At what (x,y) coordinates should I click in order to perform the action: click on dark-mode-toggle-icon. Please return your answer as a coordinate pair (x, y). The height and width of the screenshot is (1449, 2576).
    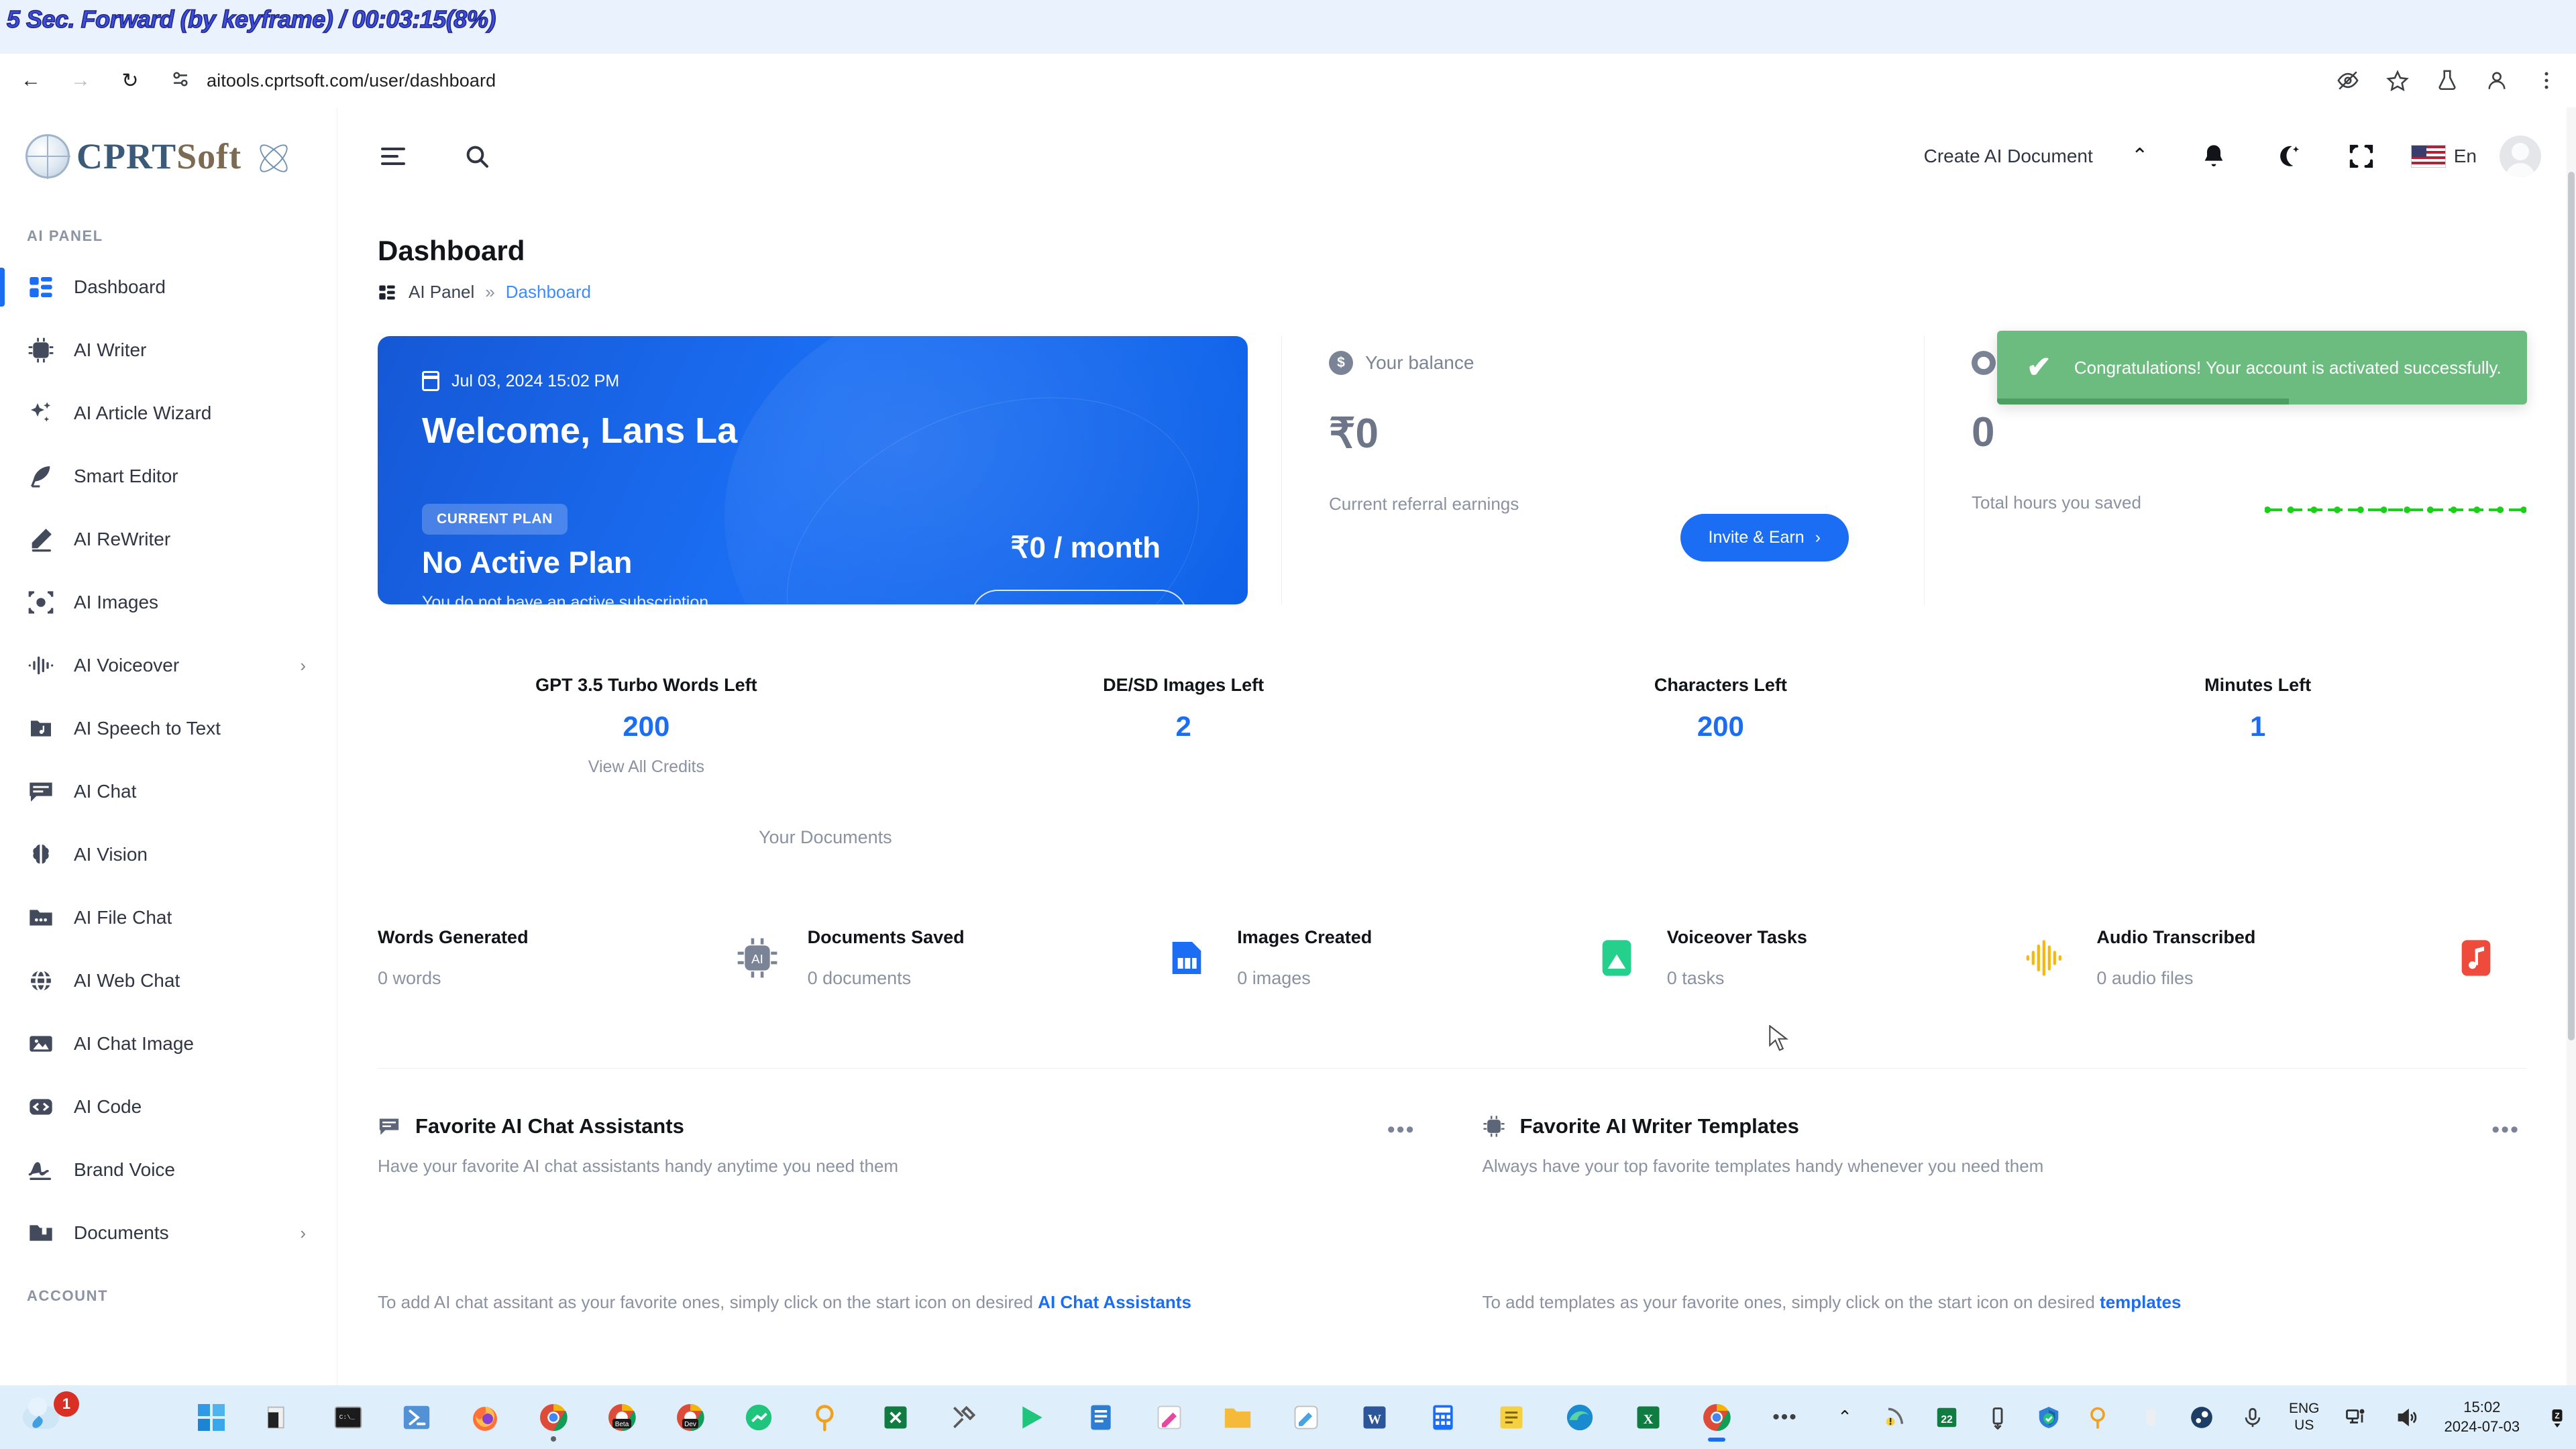
    Looking at the image, I should click on (2287, 156).